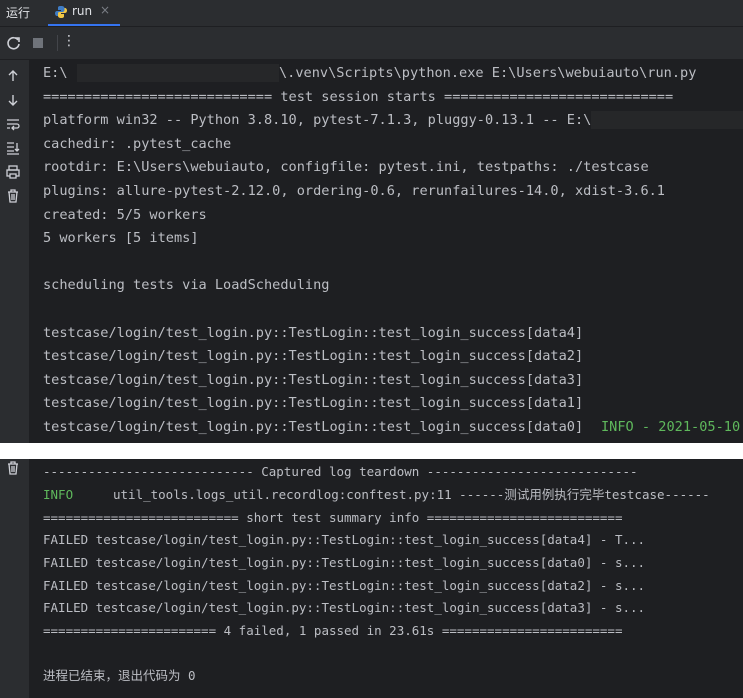 The image size is (743, 698). I want to click on tab-run-label: run, so click(82, 11).